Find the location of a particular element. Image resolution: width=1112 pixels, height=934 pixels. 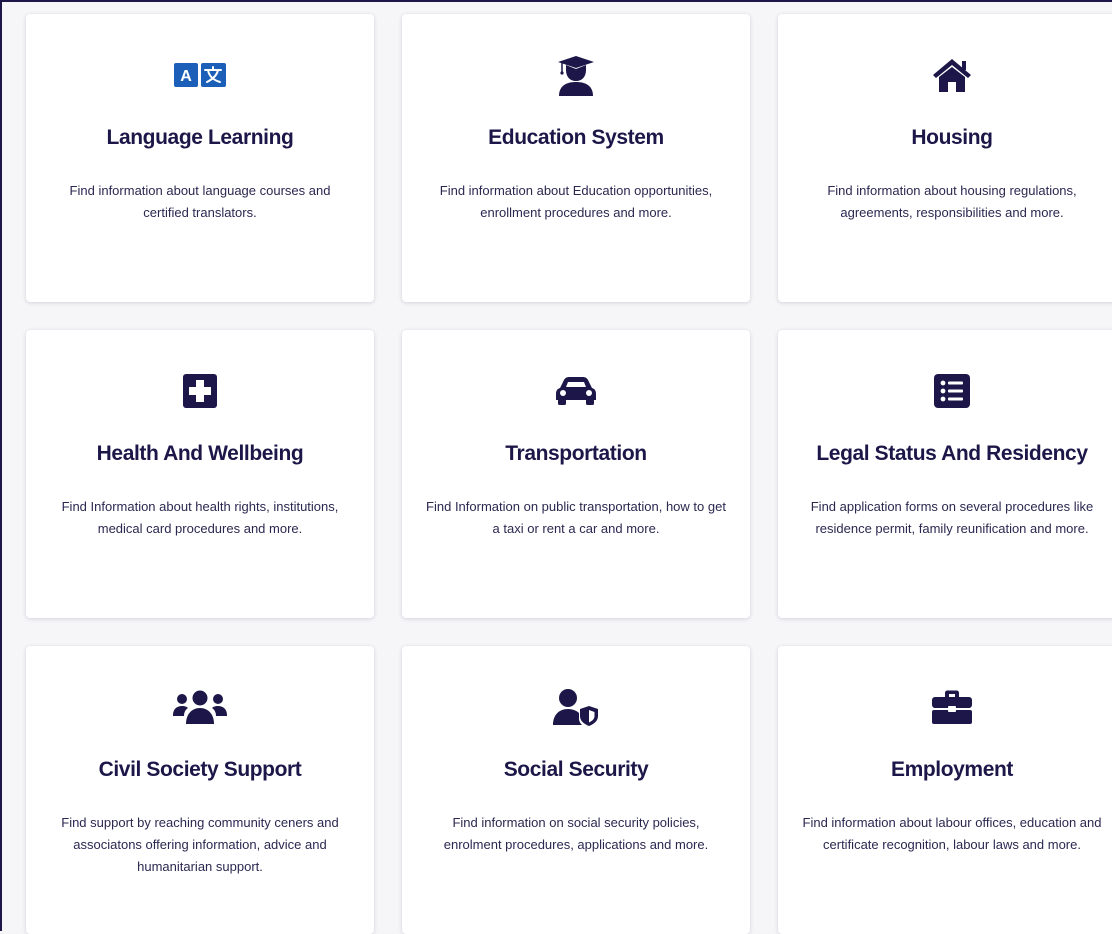

card-title: Legal Status And Residency is located at coordinates (952, 453).